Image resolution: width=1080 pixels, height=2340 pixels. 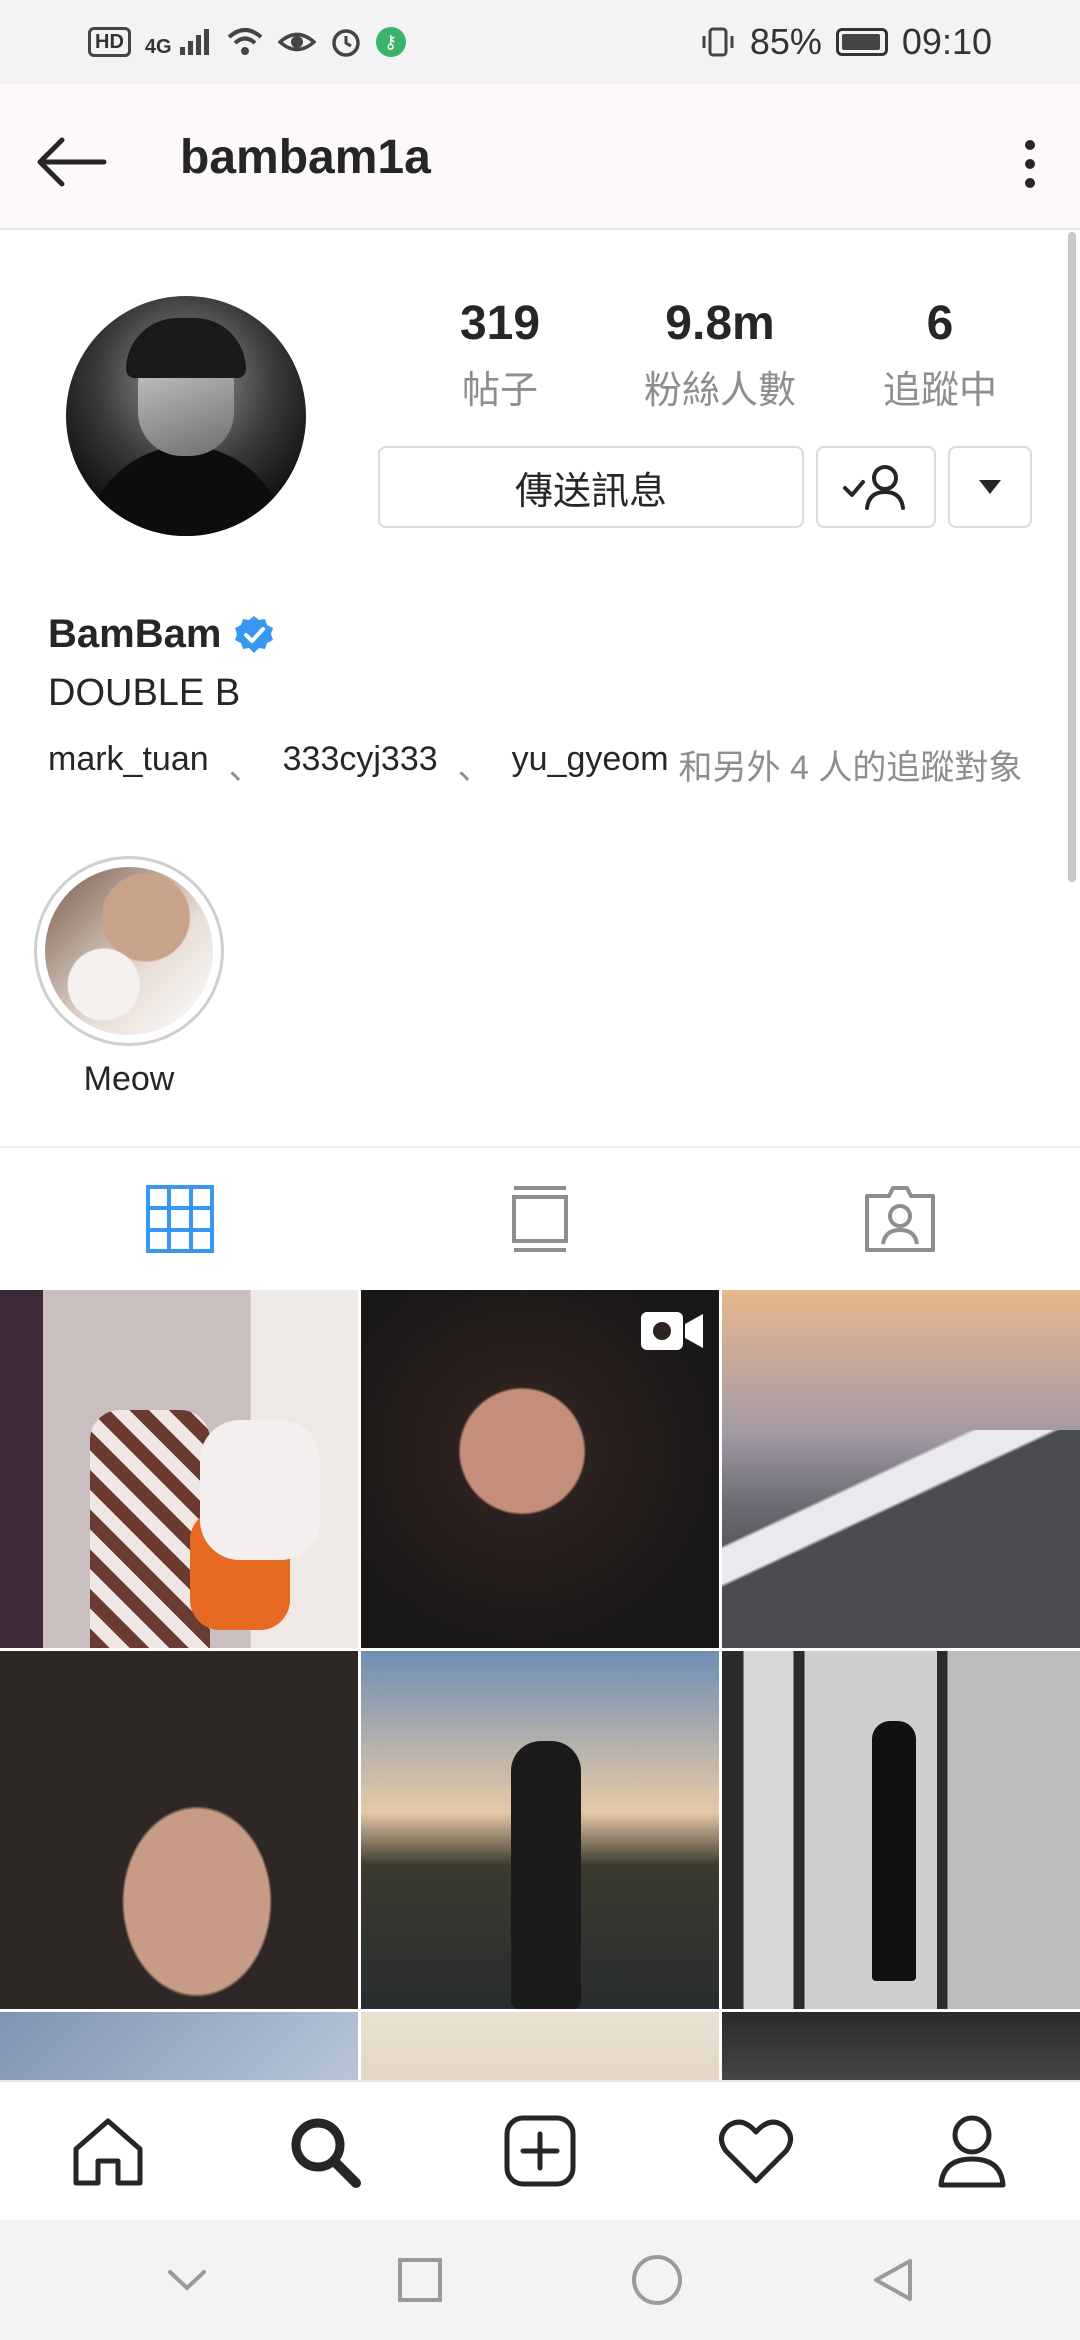 I want to click on back-arrow-icon, so click(x=72, y=162).